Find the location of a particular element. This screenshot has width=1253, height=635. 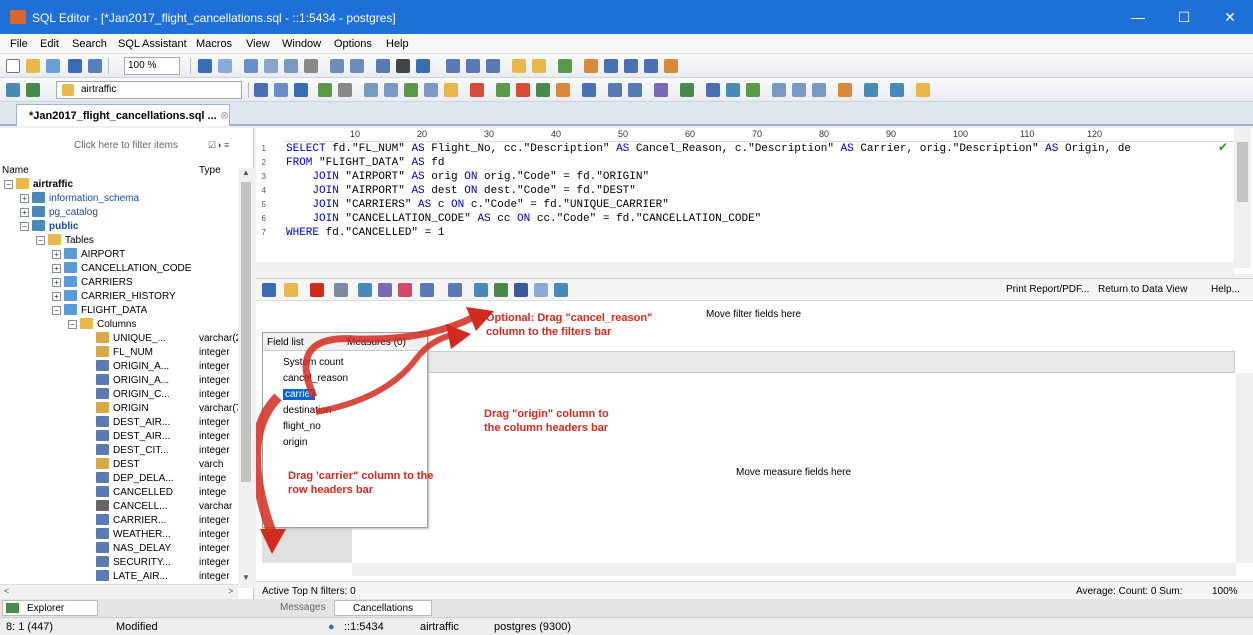

trace-icon is located at coordinates (819, 90).